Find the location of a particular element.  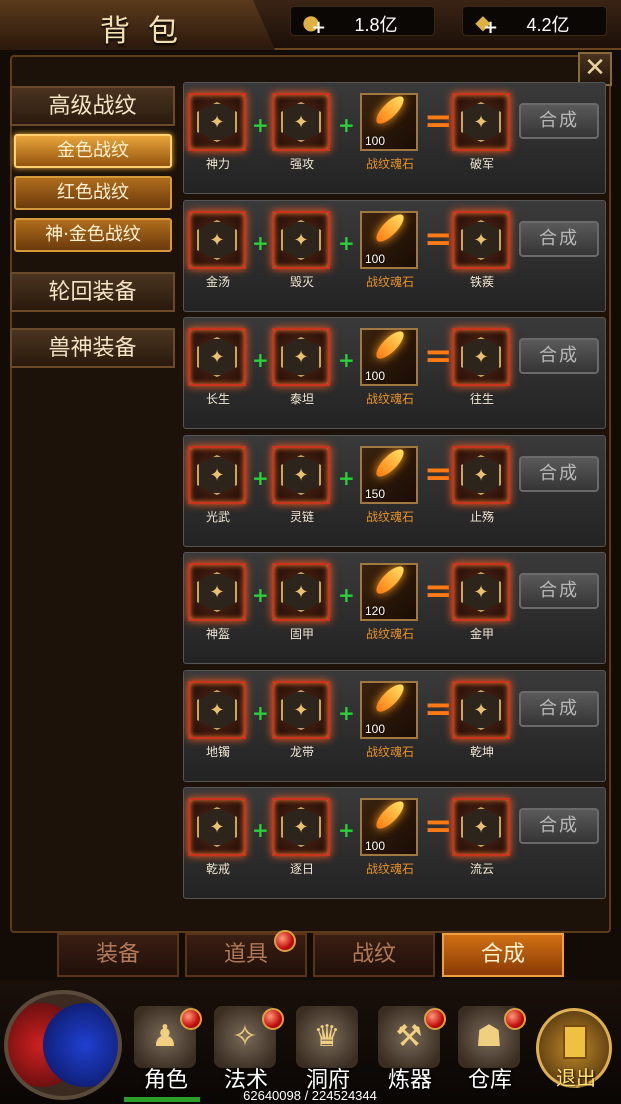

currency-gold-ingot: ◆ + 4.2亿 is located at coordinates (534, 22).